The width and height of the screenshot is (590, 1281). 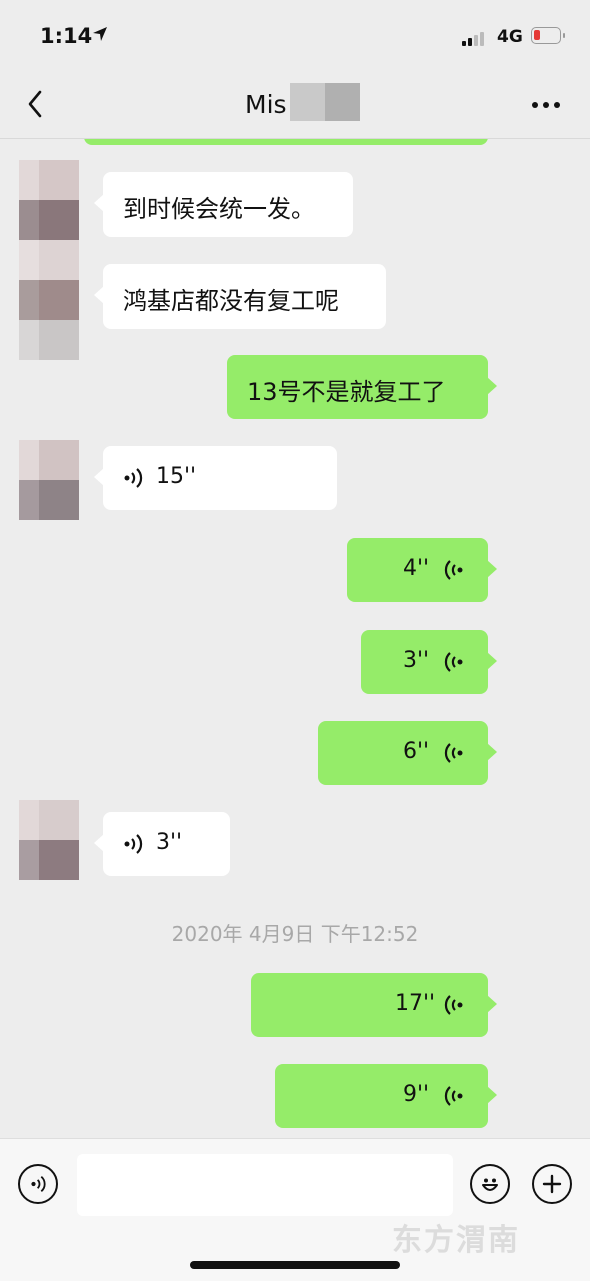 I want to click on emoji-button, so click(x=490, y=1184).